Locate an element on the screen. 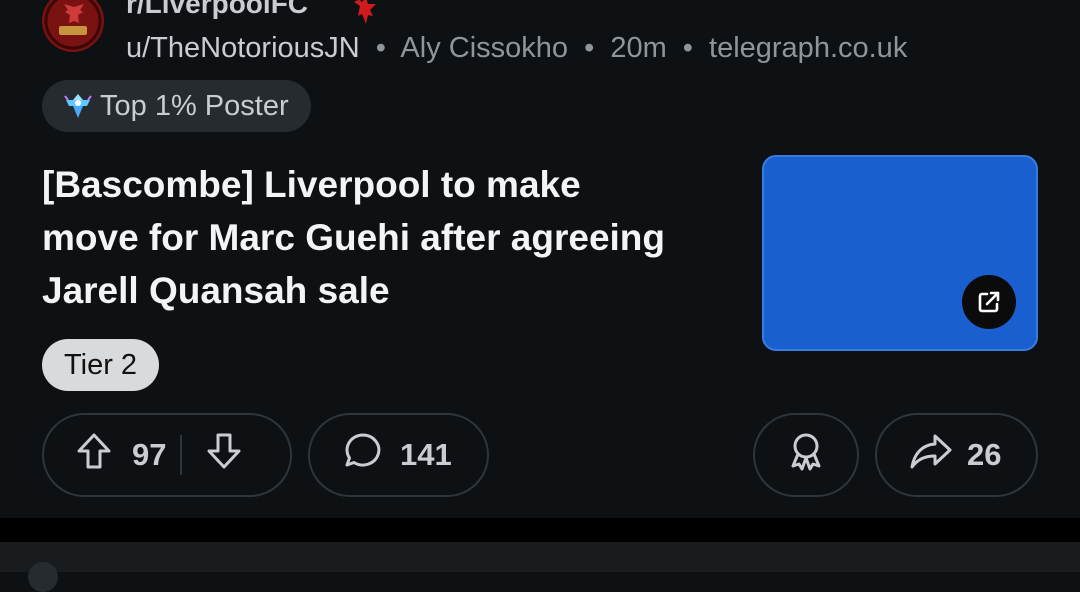 The image size is (1080, 592). next-post-avatar is located at coordinates (43, 577).